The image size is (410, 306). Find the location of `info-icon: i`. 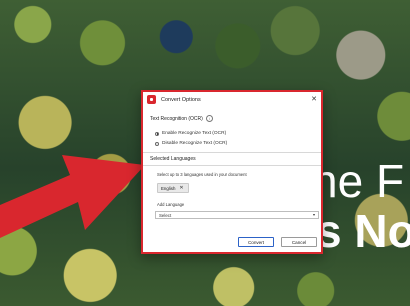

info-icon: i is located at coordinates (210, 118).